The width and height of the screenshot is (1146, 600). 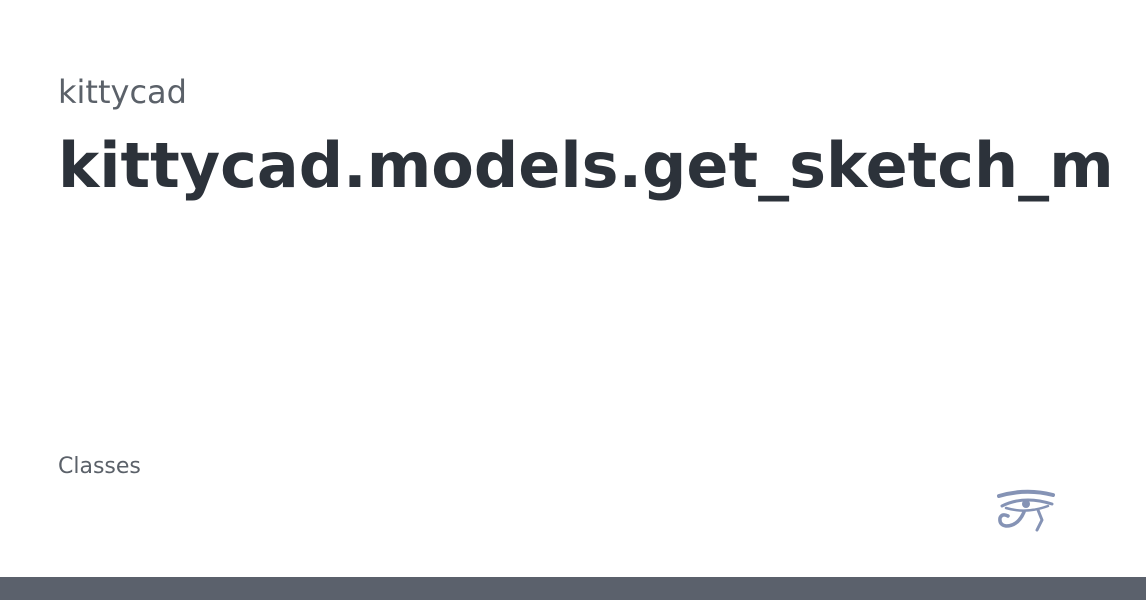 I want to click on category-label: Classes, so click(x=99, y=466).